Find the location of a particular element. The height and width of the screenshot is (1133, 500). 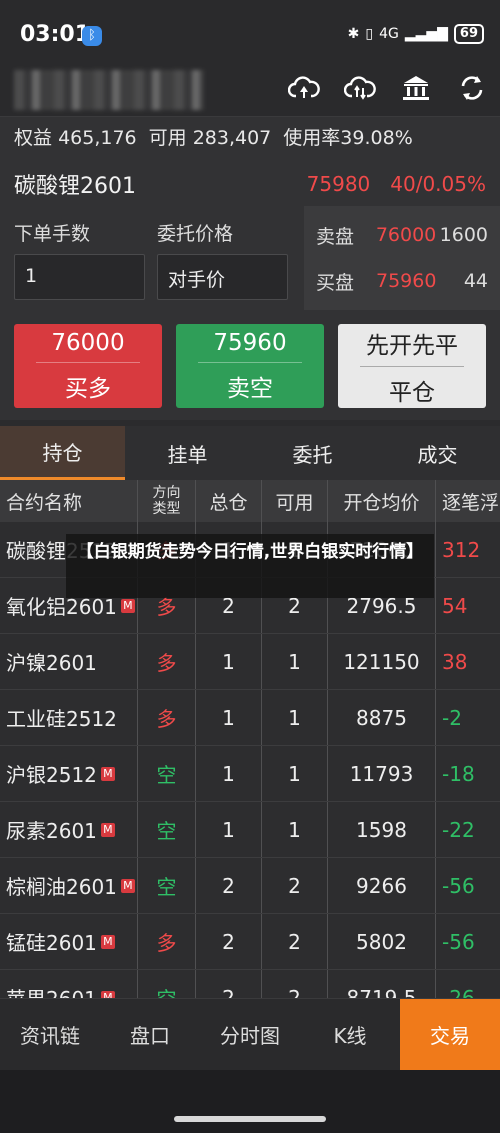

close-position-button: 先开先平 平仓 is located at coordinates (412, 366).